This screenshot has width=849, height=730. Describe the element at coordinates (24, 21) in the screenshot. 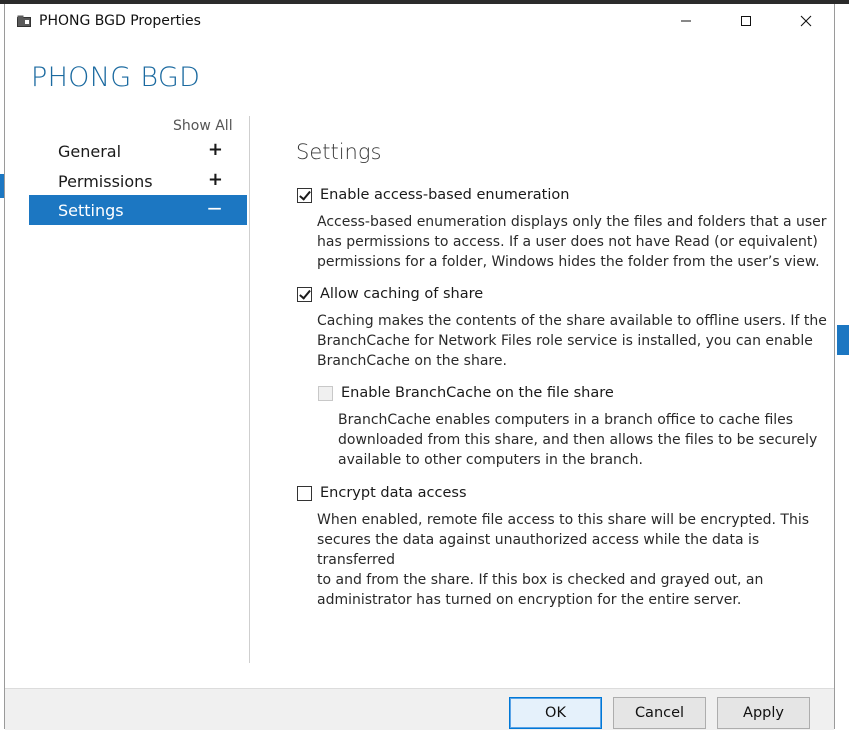

I see `shared-folder-icon` at that location.